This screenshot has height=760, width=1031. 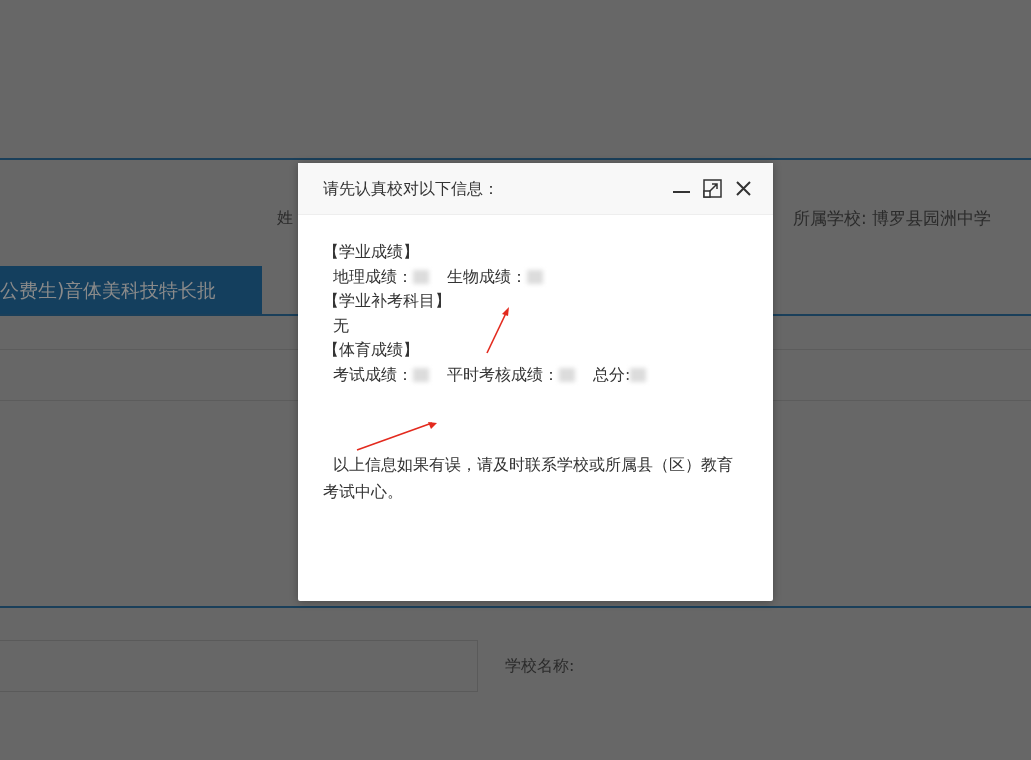 What do you see at coordinates (712, 188) in the screenshot?
I see `maximize-icon` at bounding box center [712, 188].